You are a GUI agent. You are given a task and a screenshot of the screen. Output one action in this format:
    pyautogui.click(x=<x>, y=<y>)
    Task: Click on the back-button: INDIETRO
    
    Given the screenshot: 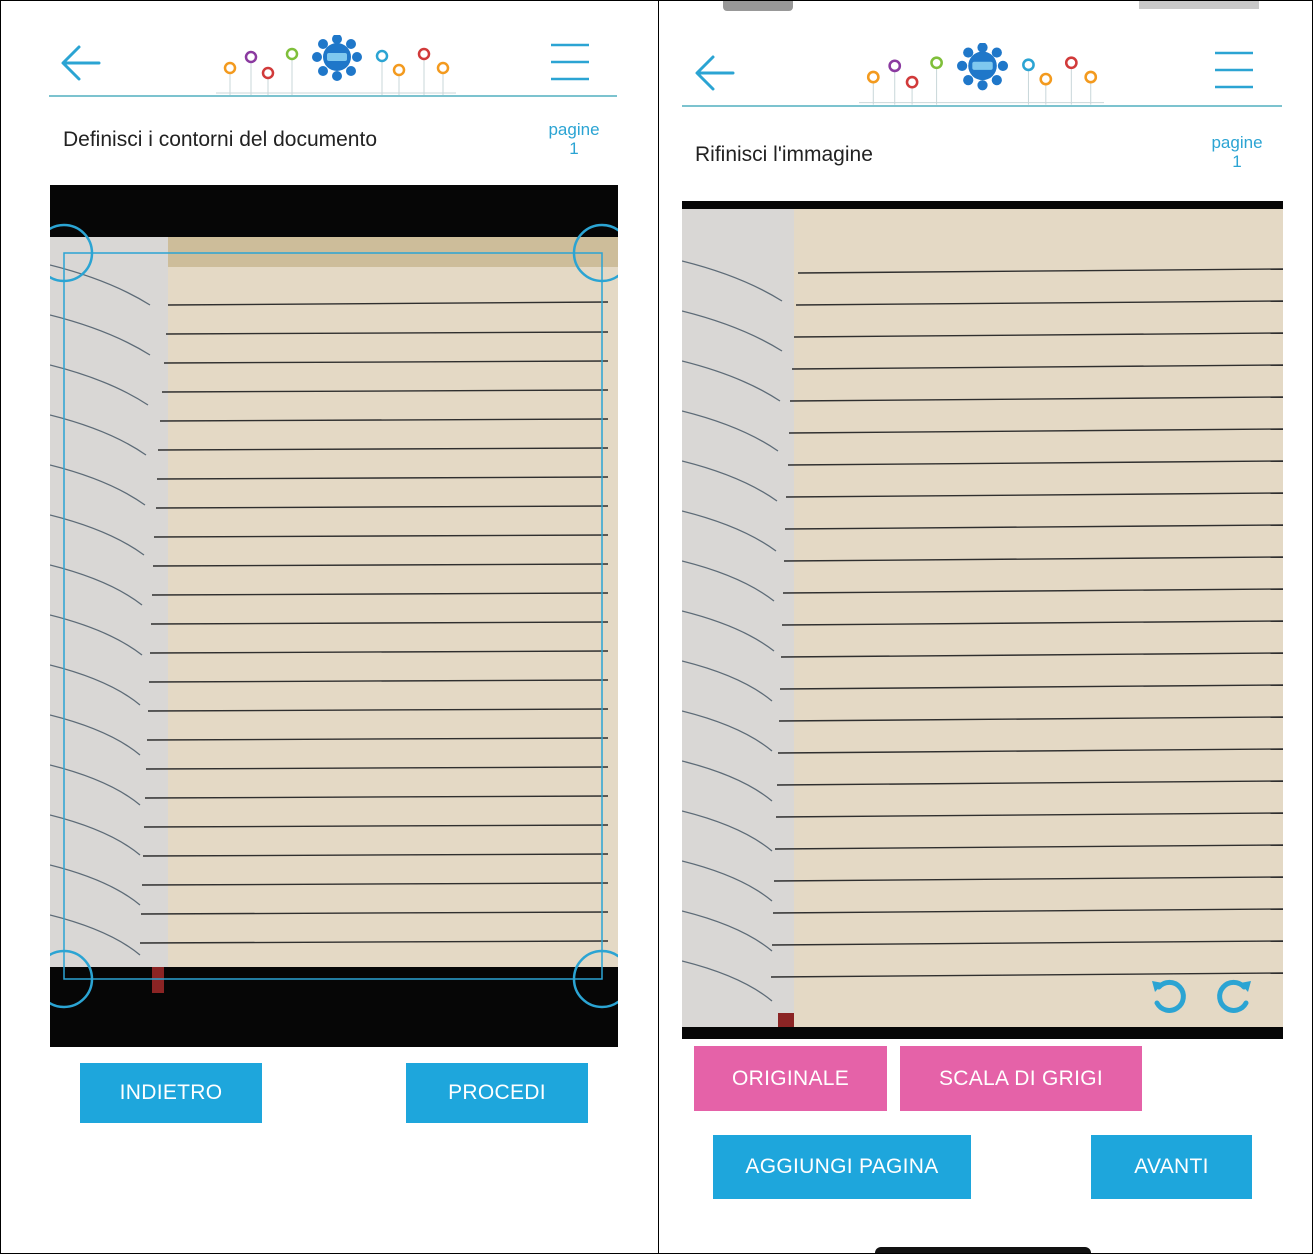 What is the action you would take?
    pyautogui.click(x=171, y=1093)
    